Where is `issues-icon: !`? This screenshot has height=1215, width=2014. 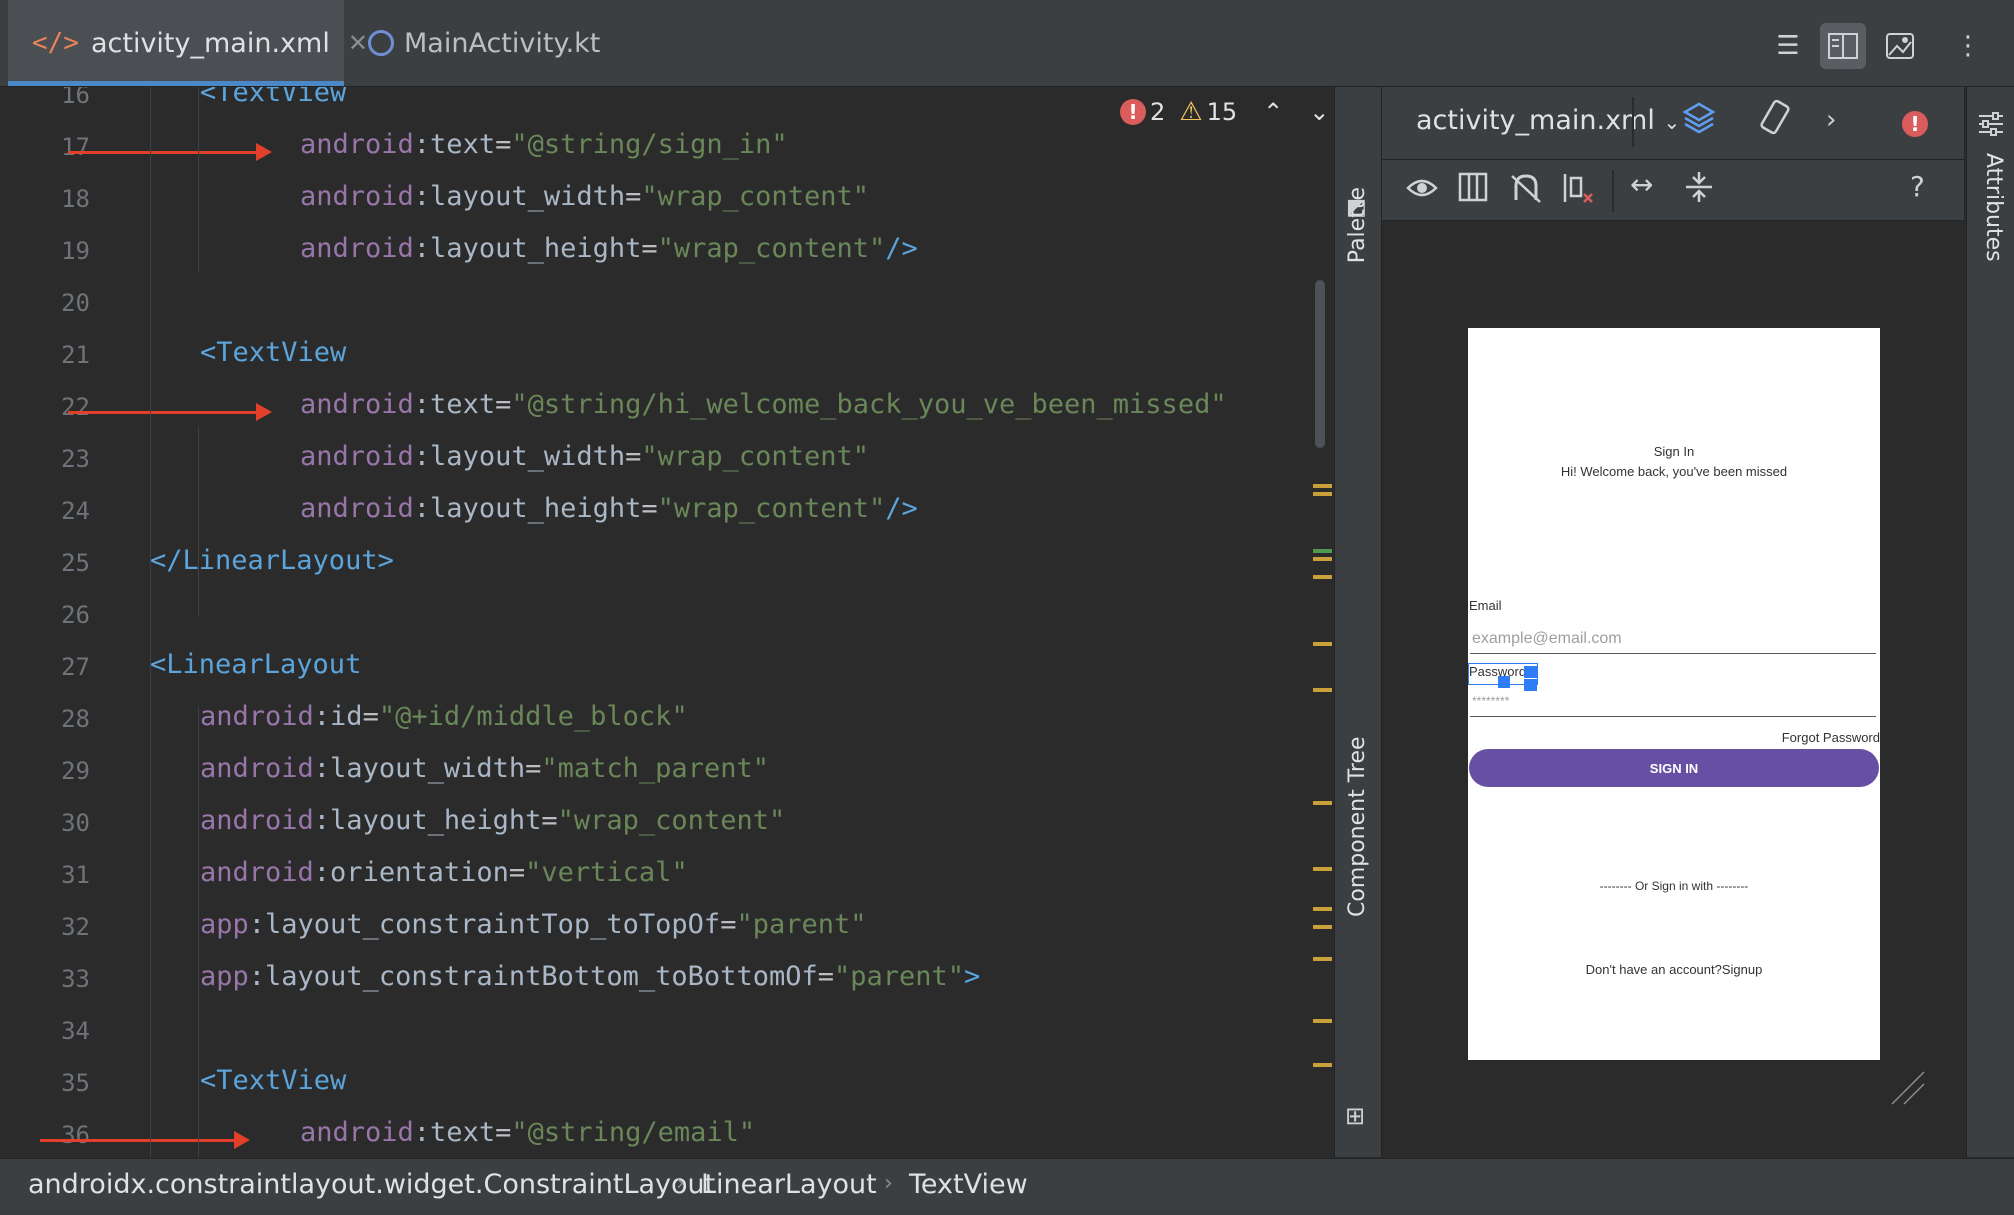
issues-icon: ! is located at coordinates (1915, 124).